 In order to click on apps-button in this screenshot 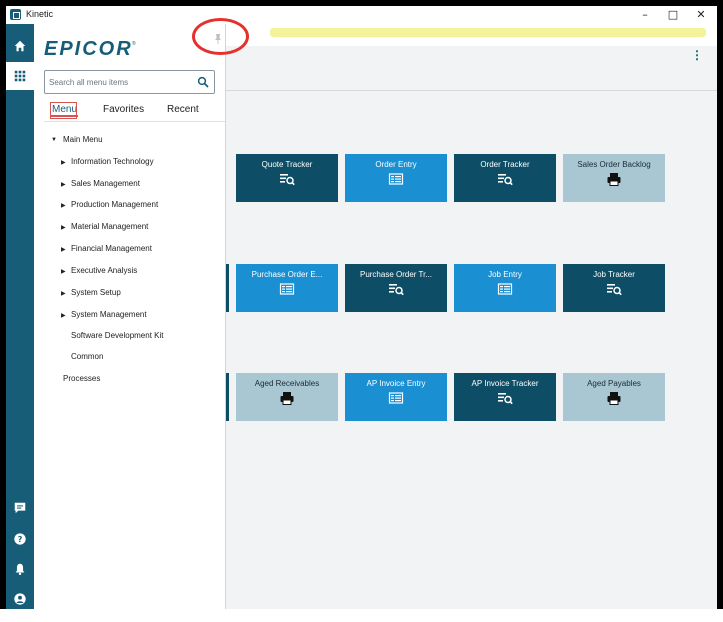, I will do `click(20, 76)`.